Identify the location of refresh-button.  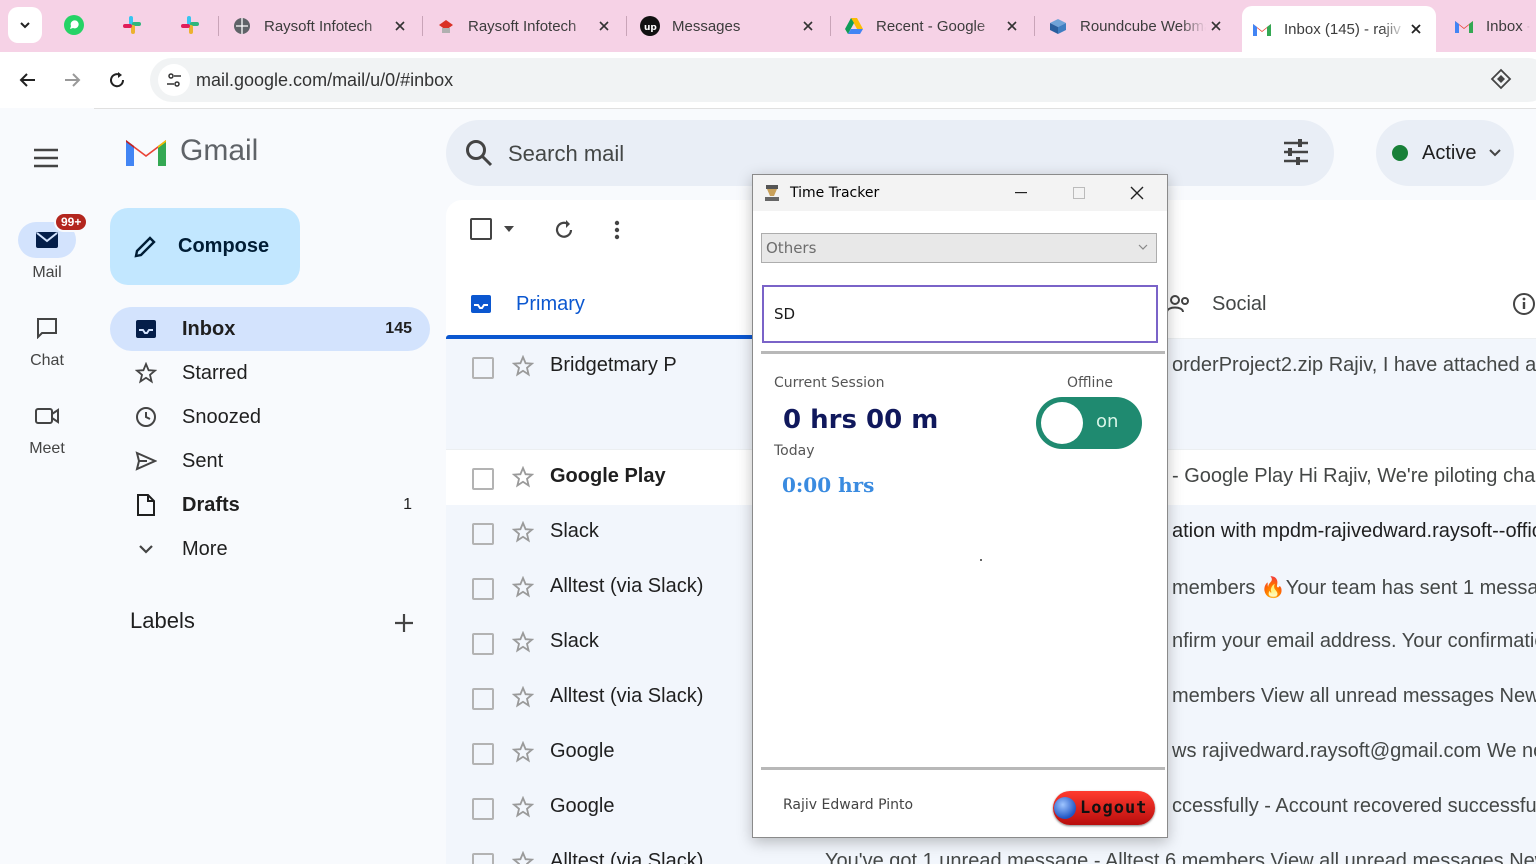
(564, 230).